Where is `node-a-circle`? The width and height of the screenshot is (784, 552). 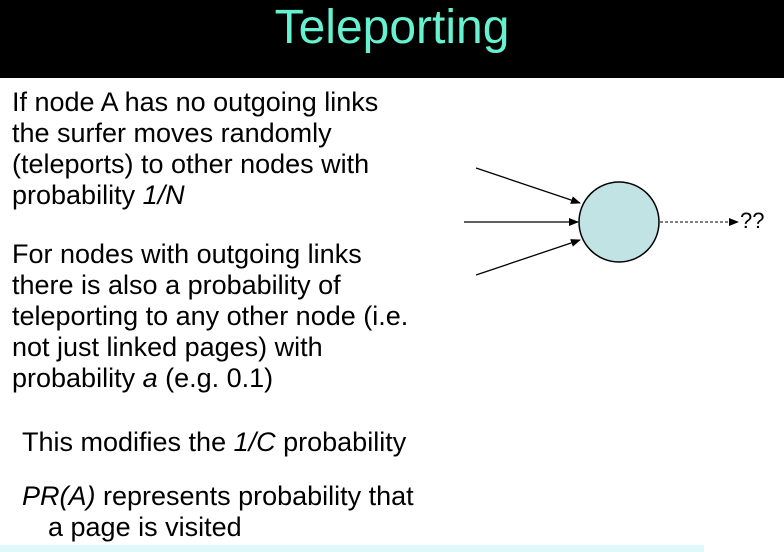
node-a-circle is located at coordinates (619, 222).